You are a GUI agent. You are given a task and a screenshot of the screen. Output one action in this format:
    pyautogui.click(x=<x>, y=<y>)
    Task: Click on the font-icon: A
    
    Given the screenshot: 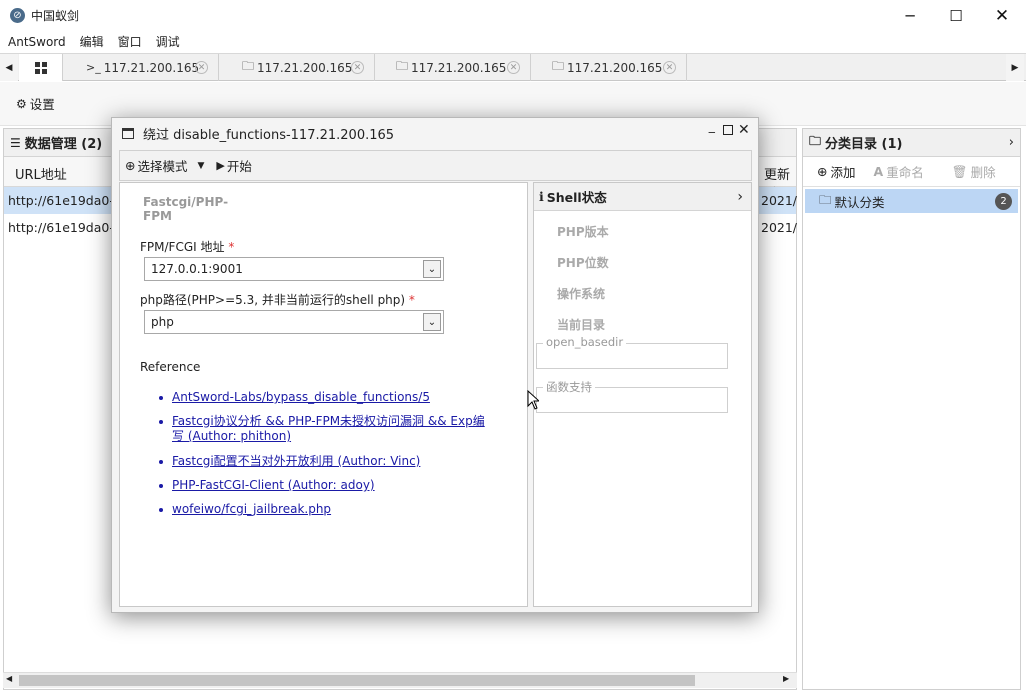 What is the action you would take?
    pyautogui.click(x=878, y=171)
    